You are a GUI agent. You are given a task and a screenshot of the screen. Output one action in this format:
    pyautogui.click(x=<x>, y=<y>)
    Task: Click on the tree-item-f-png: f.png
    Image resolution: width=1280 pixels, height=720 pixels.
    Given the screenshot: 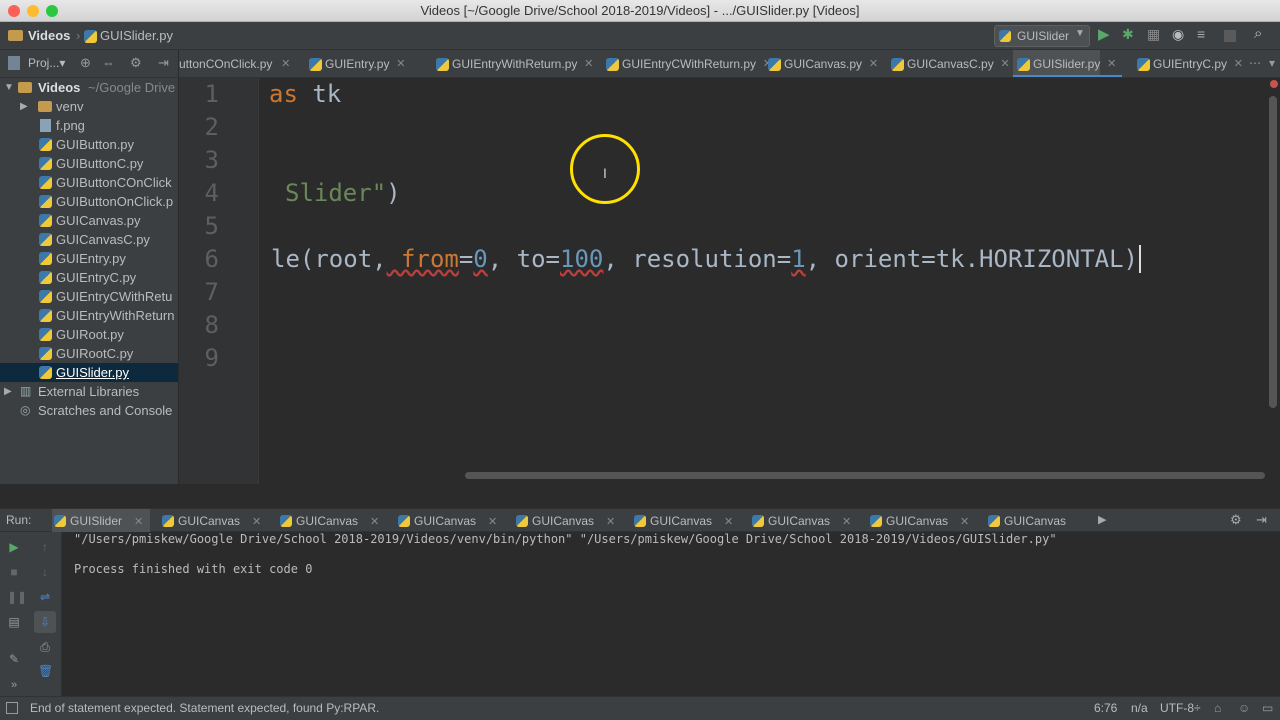 What is the action you would take?
    pyautogui.click(x=89, y=125)
    